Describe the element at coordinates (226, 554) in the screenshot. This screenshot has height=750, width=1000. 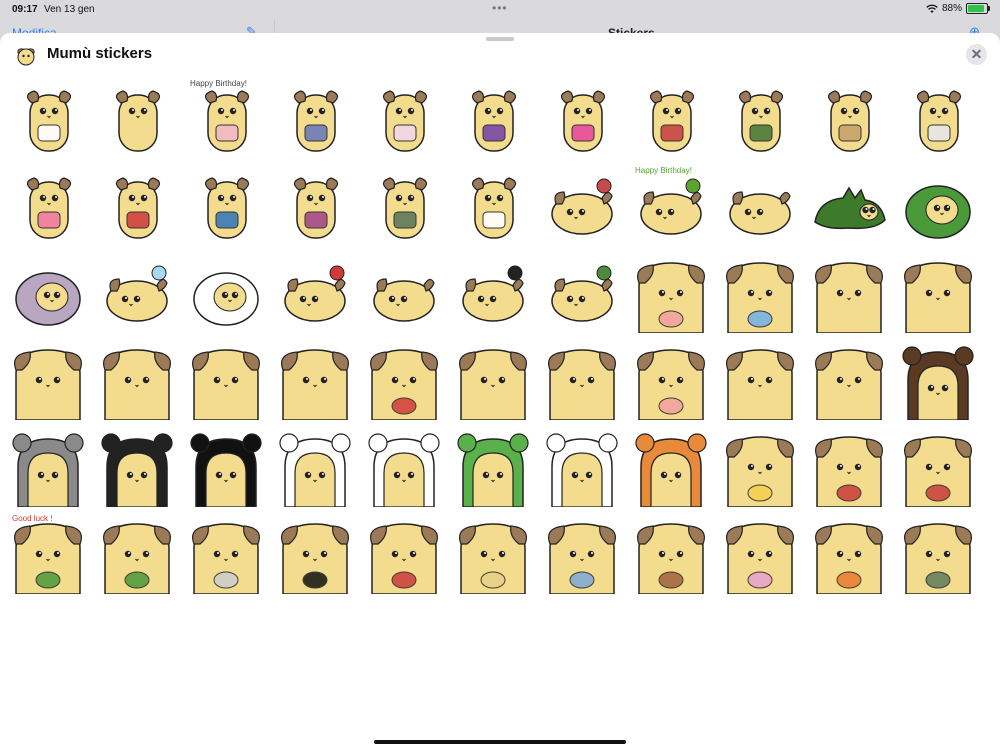
I see `sticker-mum-paperwork` at that location.